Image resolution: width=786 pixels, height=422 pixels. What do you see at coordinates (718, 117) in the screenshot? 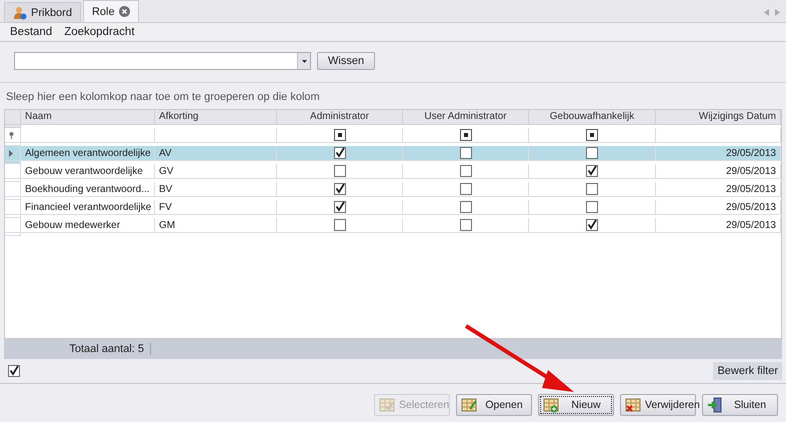
I see `column-header: Wijzigings Datum` at bounding box center [718, 117].